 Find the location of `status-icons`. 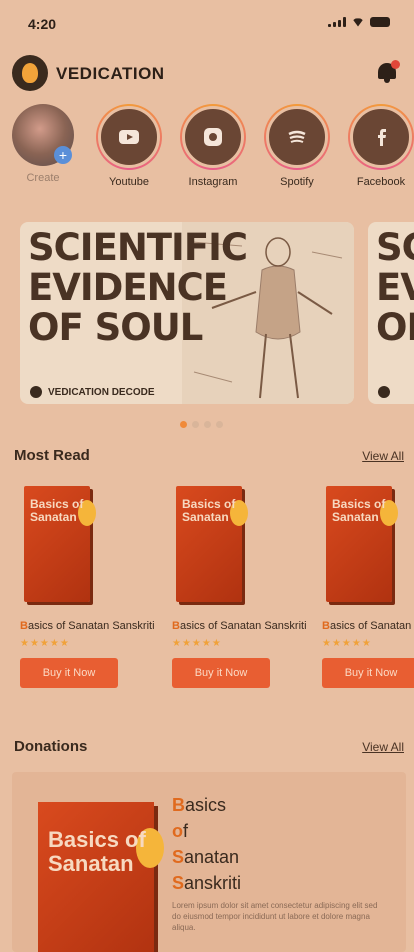

status-icons is located at coordinates (359, 22).